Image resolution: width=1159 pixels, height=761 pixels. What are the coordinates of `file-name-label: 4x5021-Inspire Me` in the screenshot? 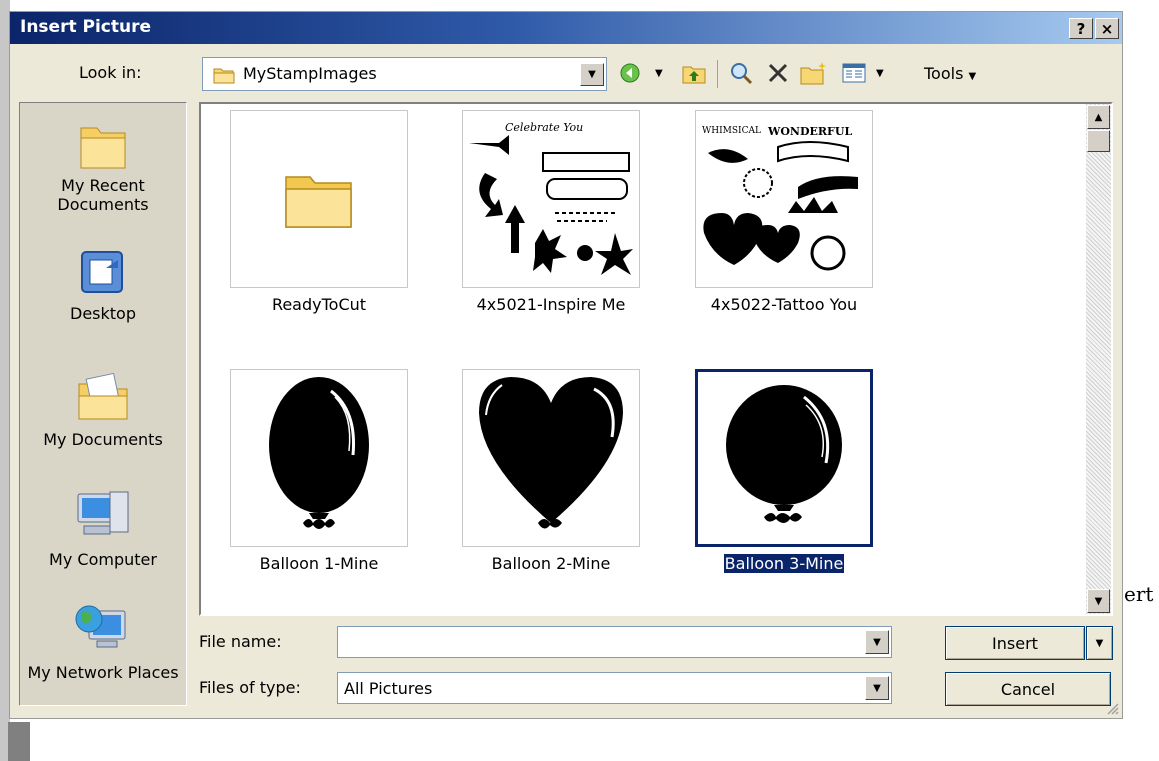 It's located at (551, 304).